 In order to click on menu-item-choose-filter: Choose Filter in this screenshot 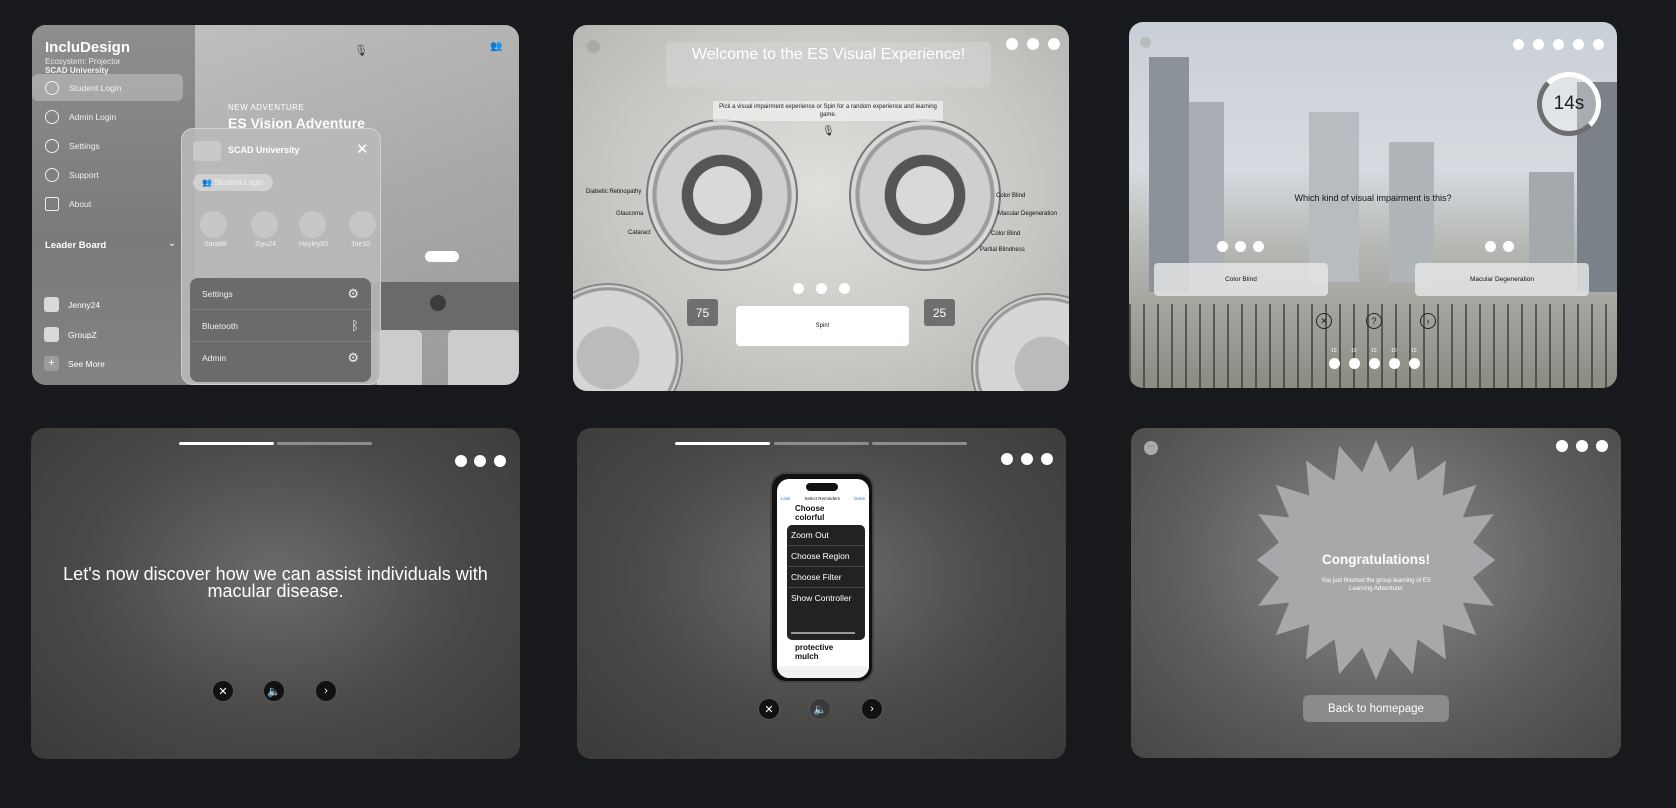, I will do `click(826, 577)`.